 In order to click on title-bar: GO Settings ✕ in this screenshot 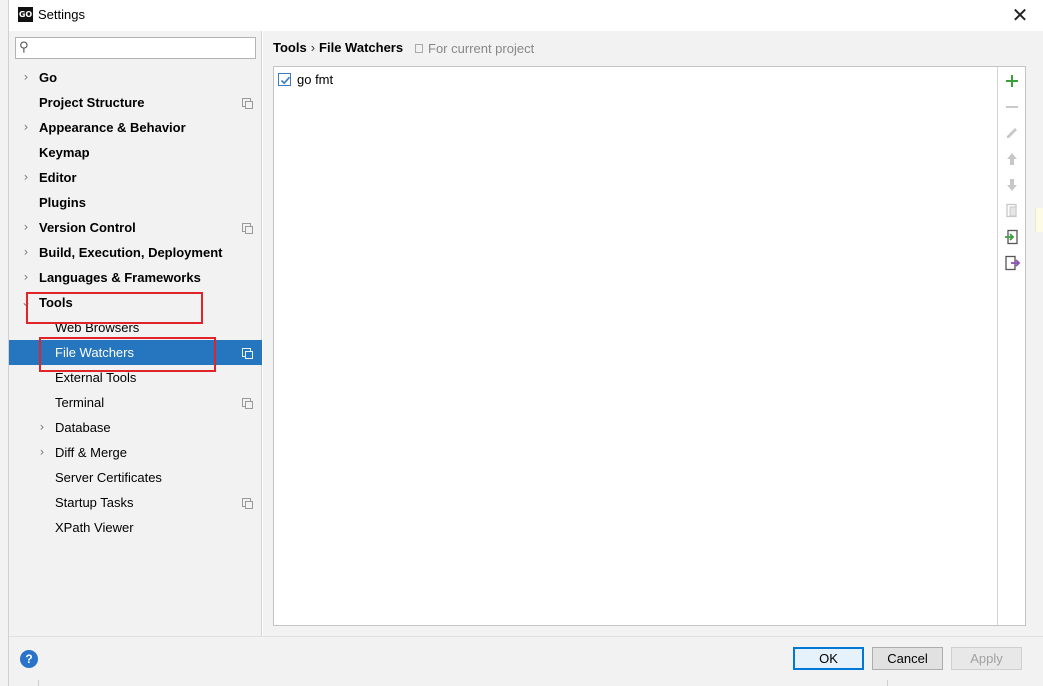, I will do `click(526, 15)`.